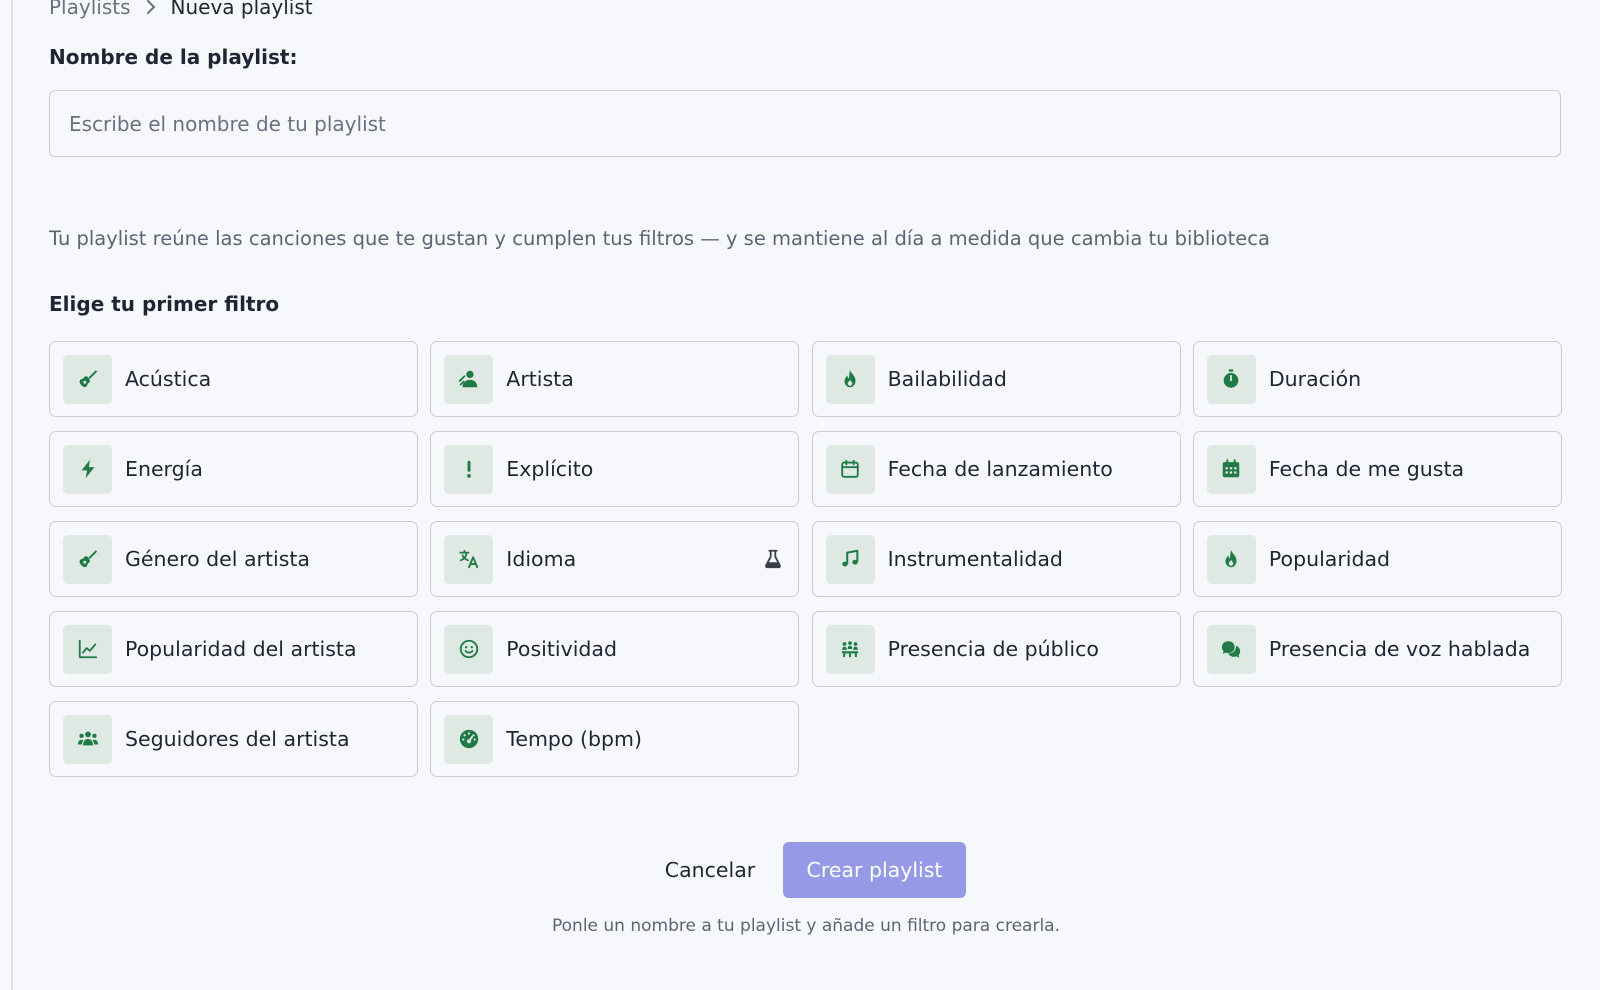  I want to click on cancel-button: Cancelar, so click(710, 870).